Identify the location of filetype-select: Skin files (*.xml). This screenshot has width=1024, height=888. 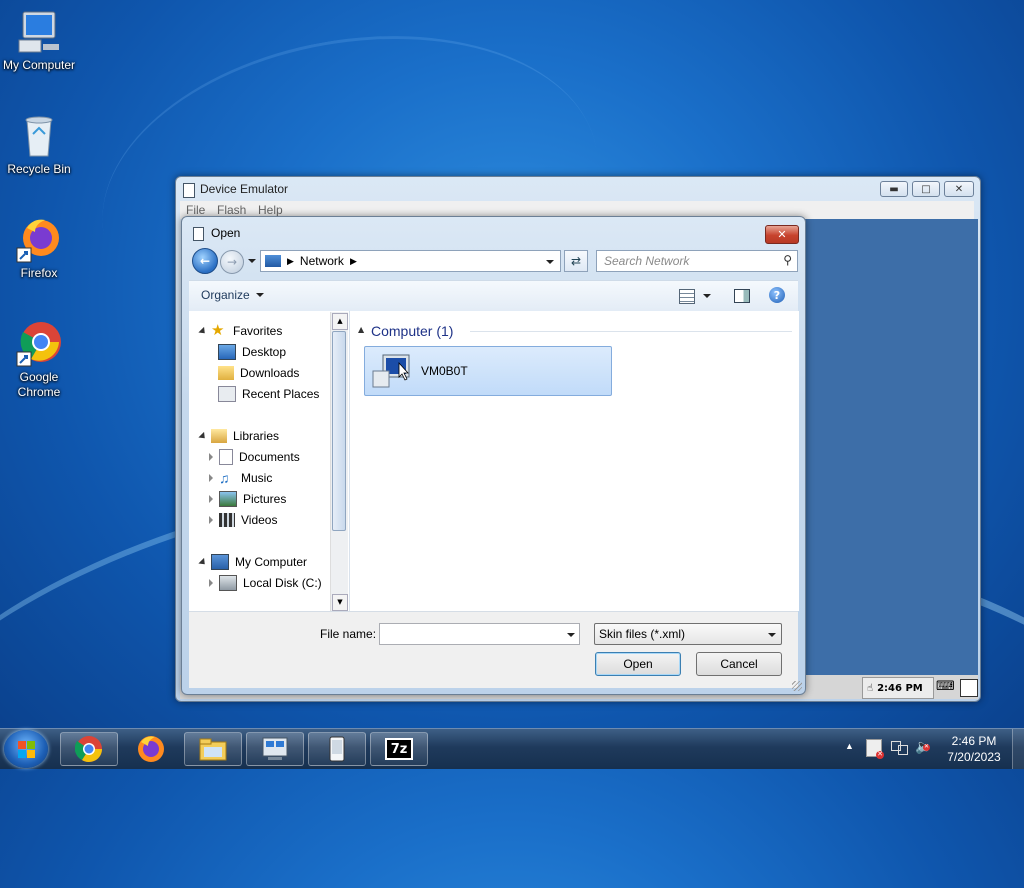
(688, 634).